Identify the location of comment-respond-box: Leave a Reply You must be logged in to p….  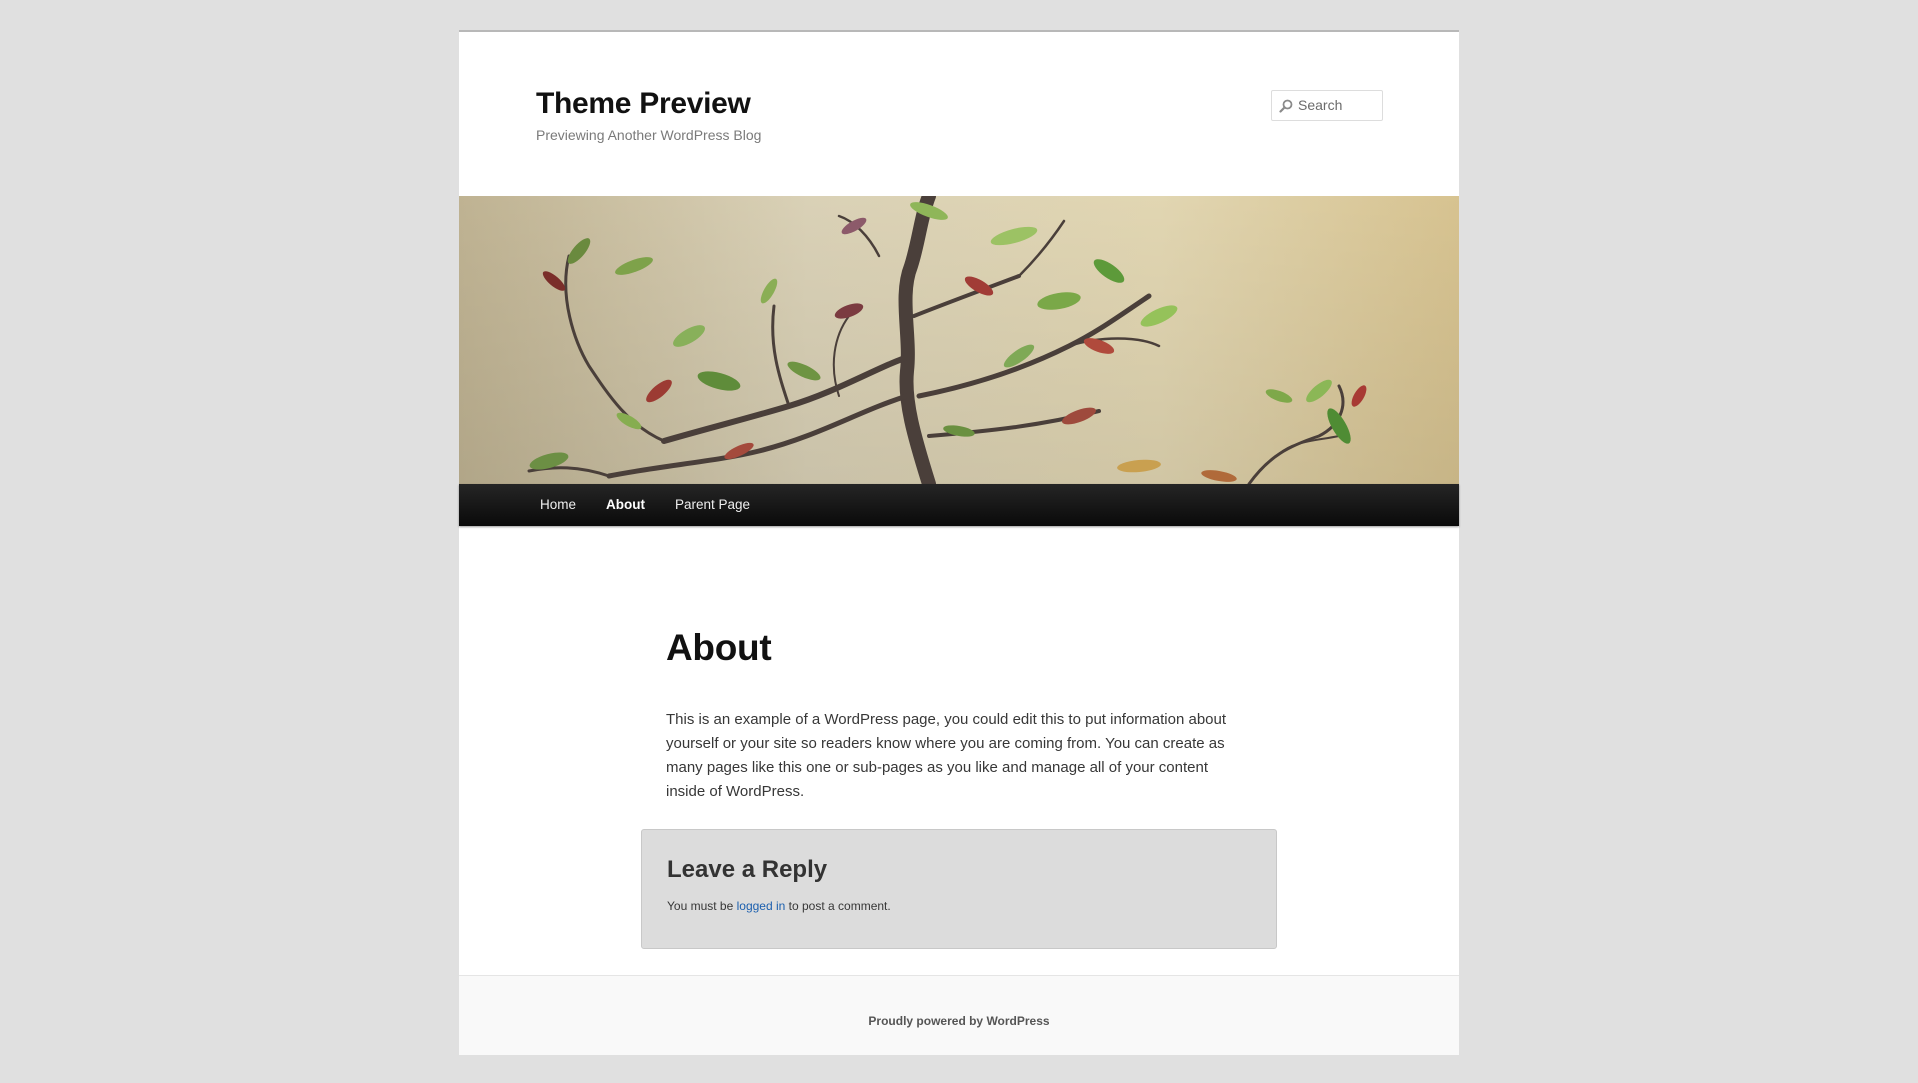
(959, 889).